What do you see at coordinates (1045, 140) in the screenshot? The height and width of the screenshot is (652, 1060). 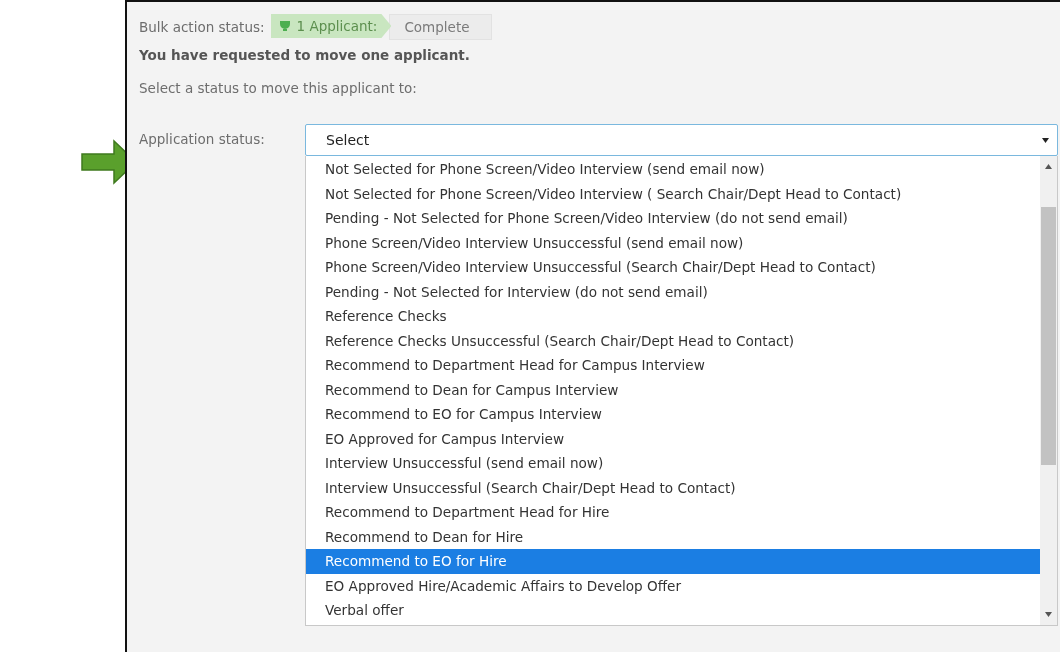 I see `dropdown-caret-icon` at bounding box center [1045, 140].